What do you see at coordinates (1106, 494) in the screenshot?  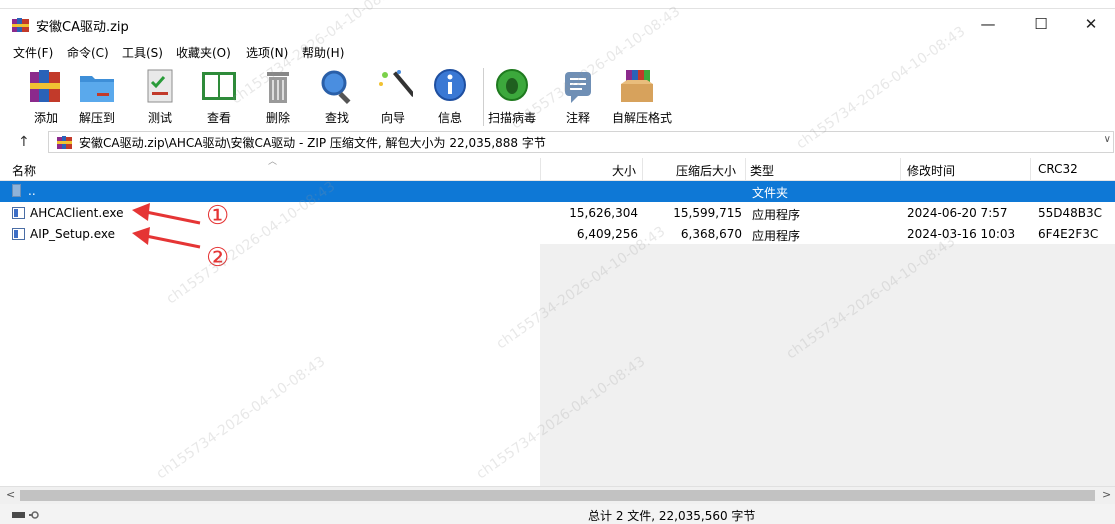 I see `scroll-right-icon: >` at bounding box center [1106, 494].